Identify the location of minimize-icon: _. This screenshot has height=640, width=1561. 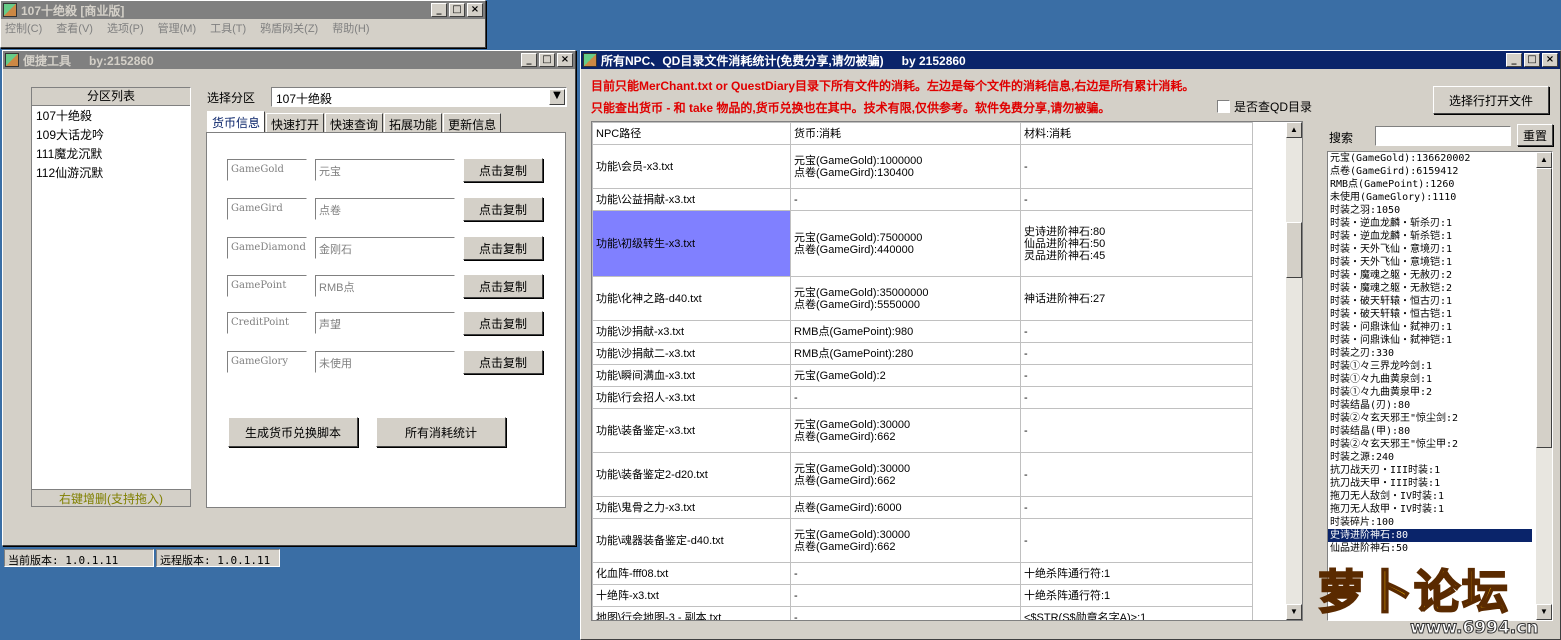
(1514, 60).